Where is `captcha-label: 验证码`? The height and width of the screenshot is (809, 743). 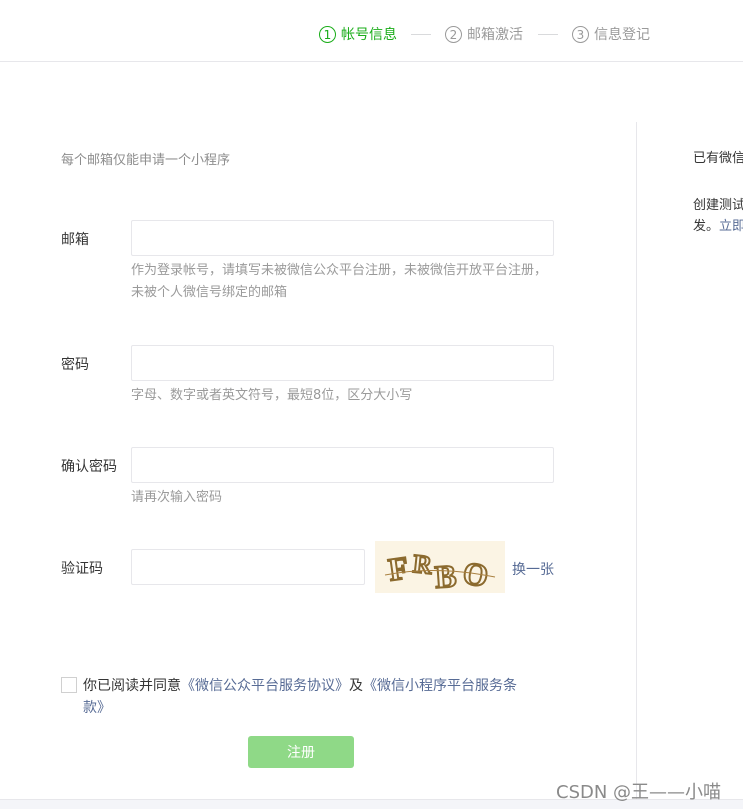 captcha-label: 验证码 is located at coordinates (82, 569).